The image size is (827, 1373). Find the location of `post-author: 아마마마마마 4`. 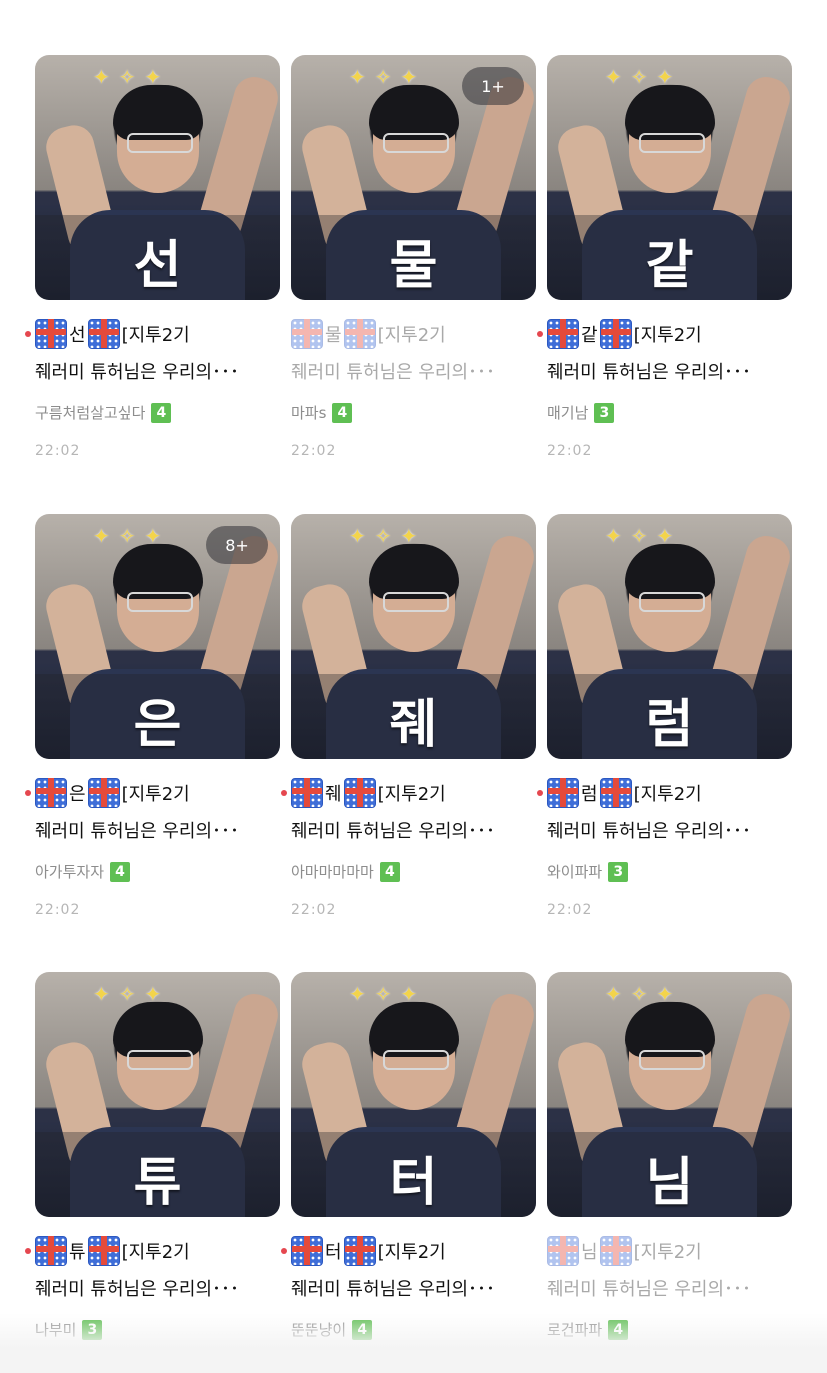

post-author: 아마마마마마 4 is located at coordinates (413, 871).